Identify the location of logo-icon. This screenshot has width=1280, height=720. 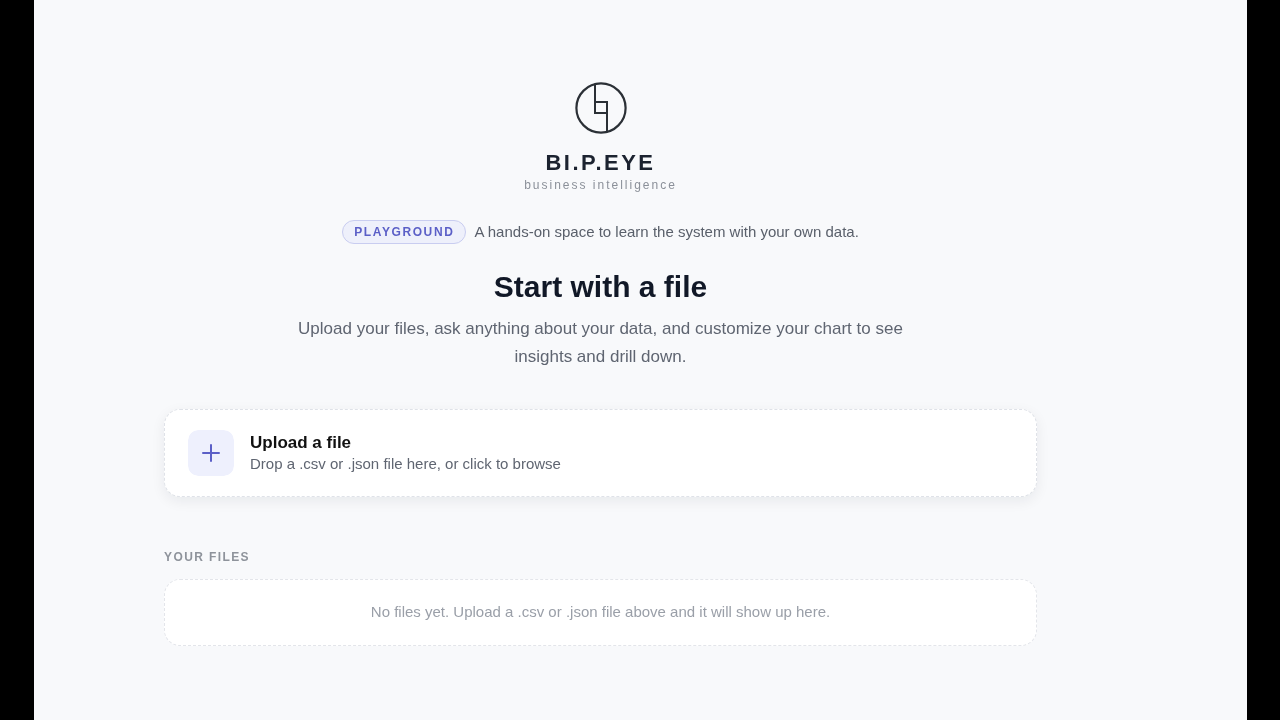
(600, 108).